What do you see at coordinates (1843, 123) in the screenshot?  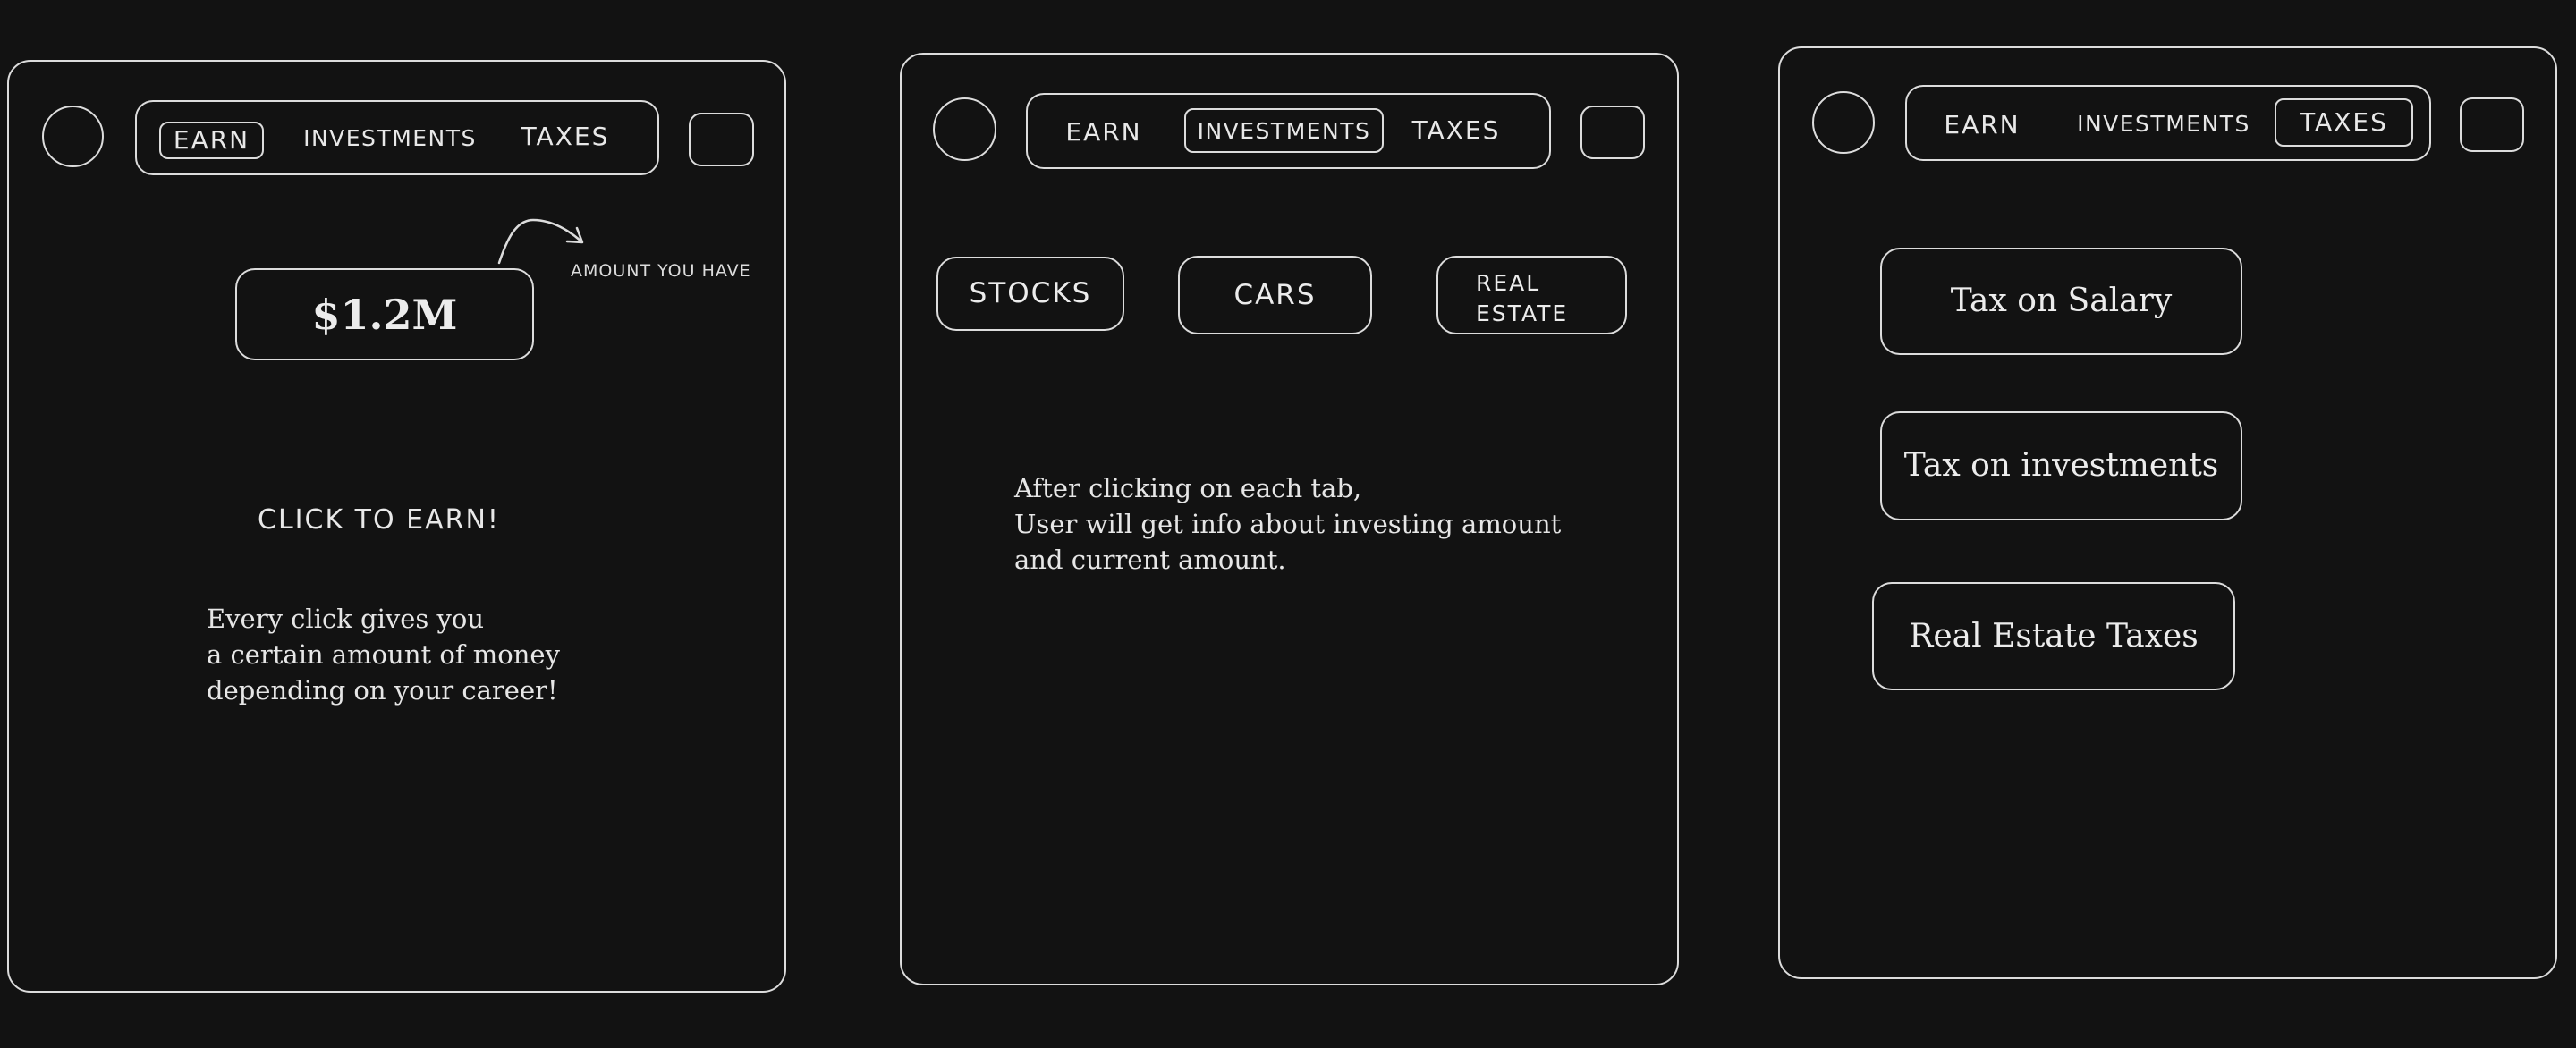 I see `taxes-screen-avatar` at bounding box center [1843, 123].